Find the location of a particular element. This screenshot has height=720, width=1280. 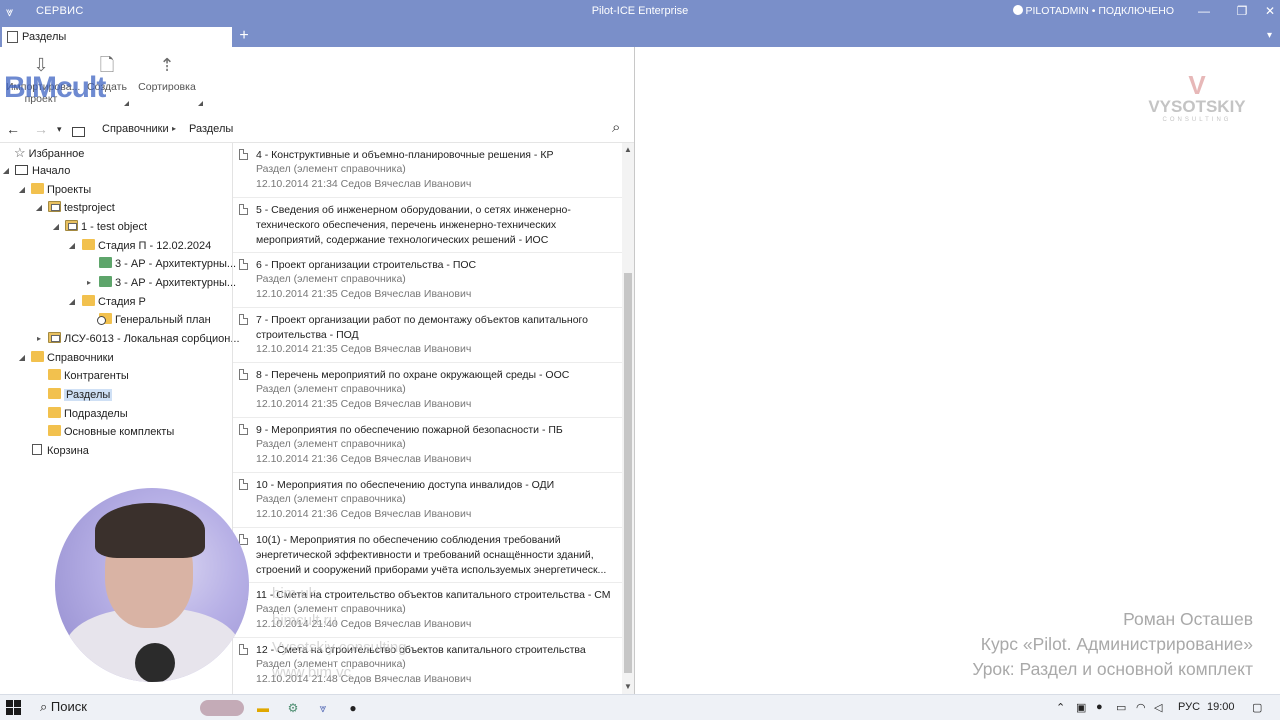

tree-item-directories: Справочники is located at coordinates (72, 358).